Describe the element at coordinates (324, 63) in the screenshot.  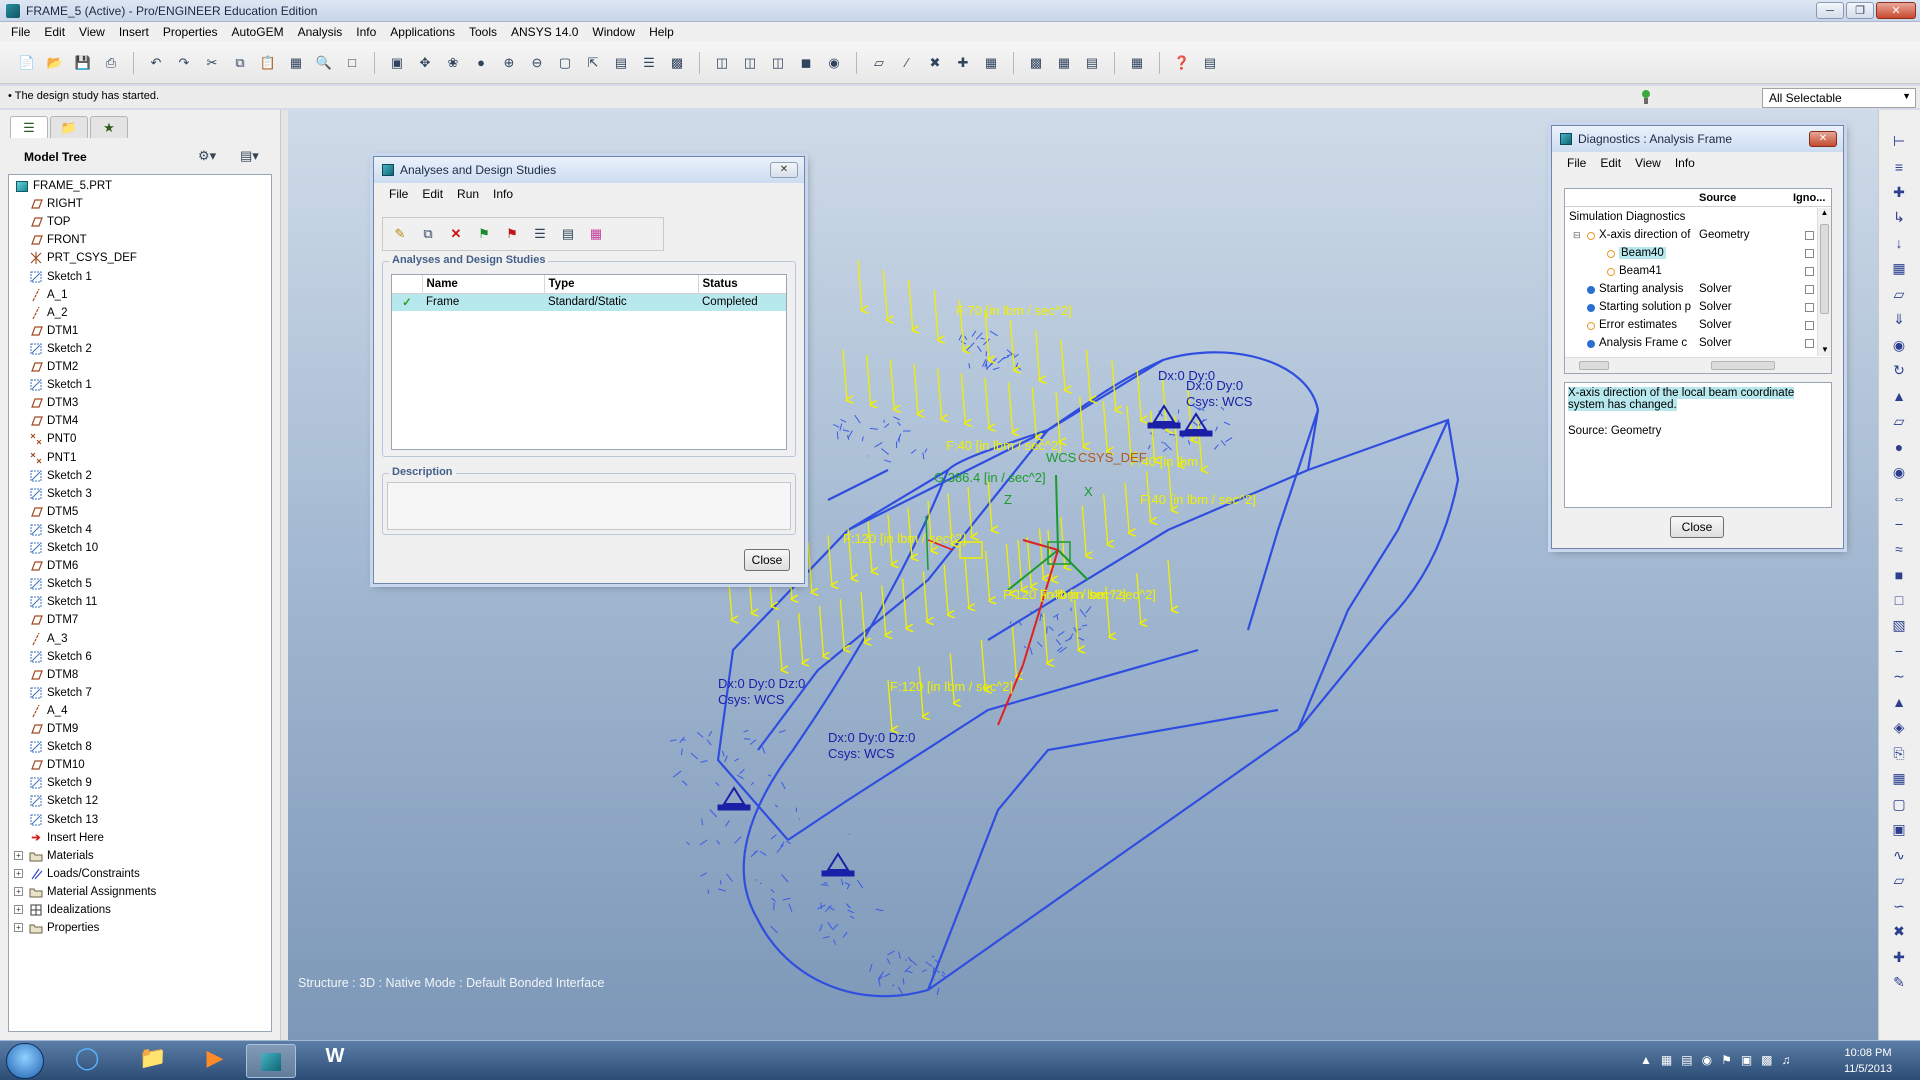
I see `find-icon: 🔍` at that location.